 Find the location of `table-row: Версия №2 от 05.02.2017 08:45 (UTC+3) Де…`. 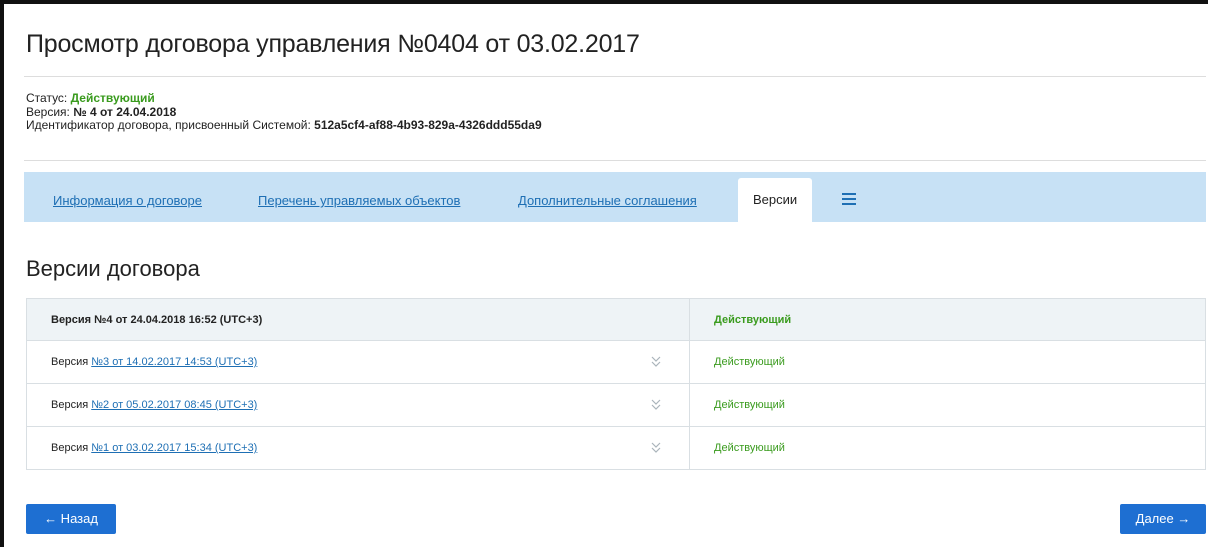

table-row: Версия №2 от 05.02.2017 08:45 (UTC+3) Де… is located at coordinates (616, 405).